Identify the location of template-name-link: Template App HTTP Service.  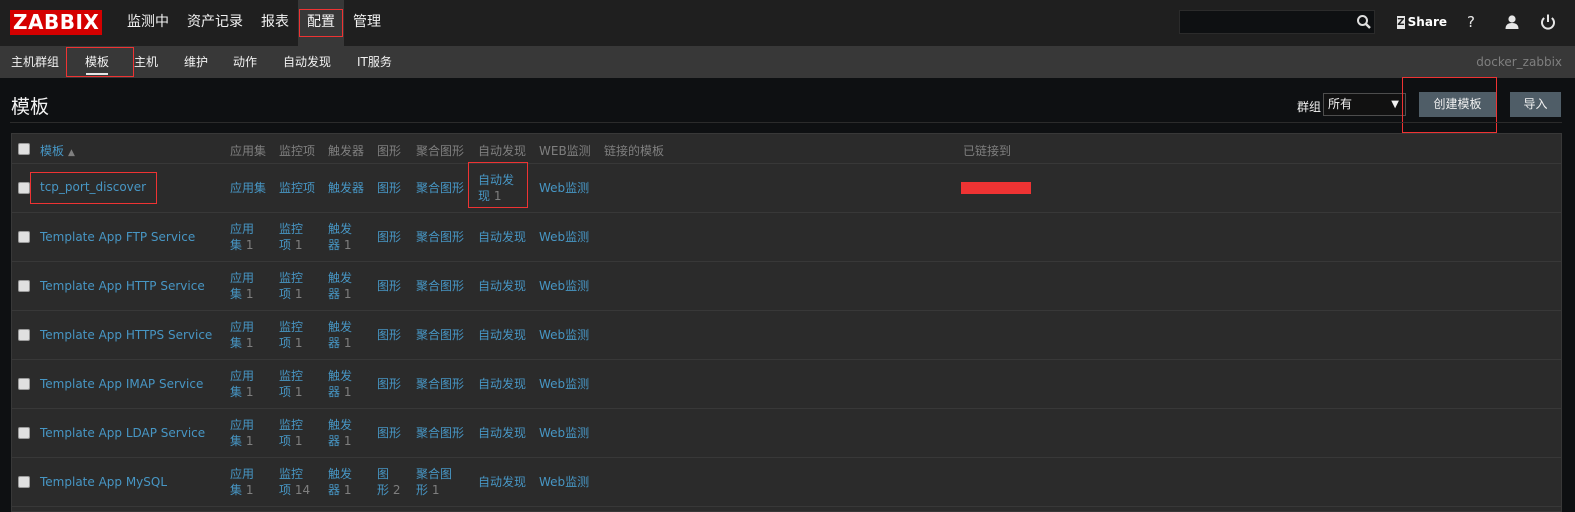
(122, 286).